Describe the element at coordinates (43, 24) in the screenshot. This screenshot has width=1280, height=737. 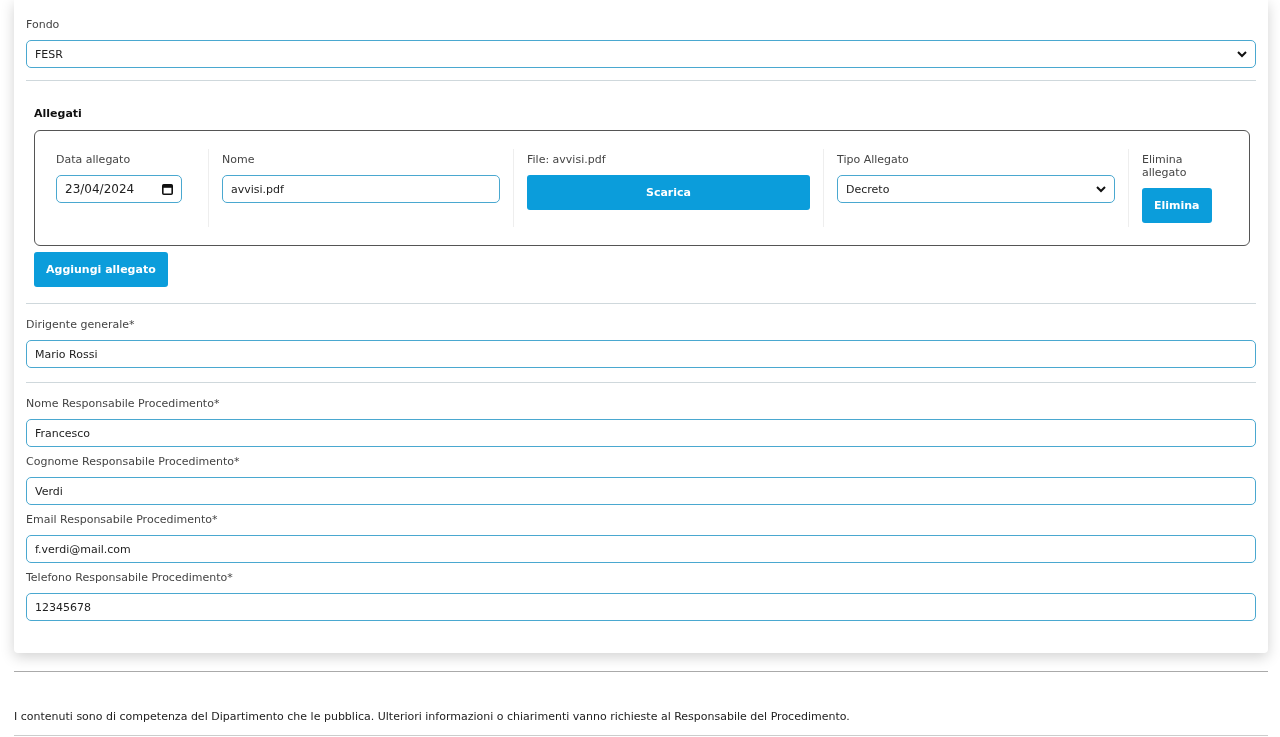
I see `field-label: Fondo` at that location.